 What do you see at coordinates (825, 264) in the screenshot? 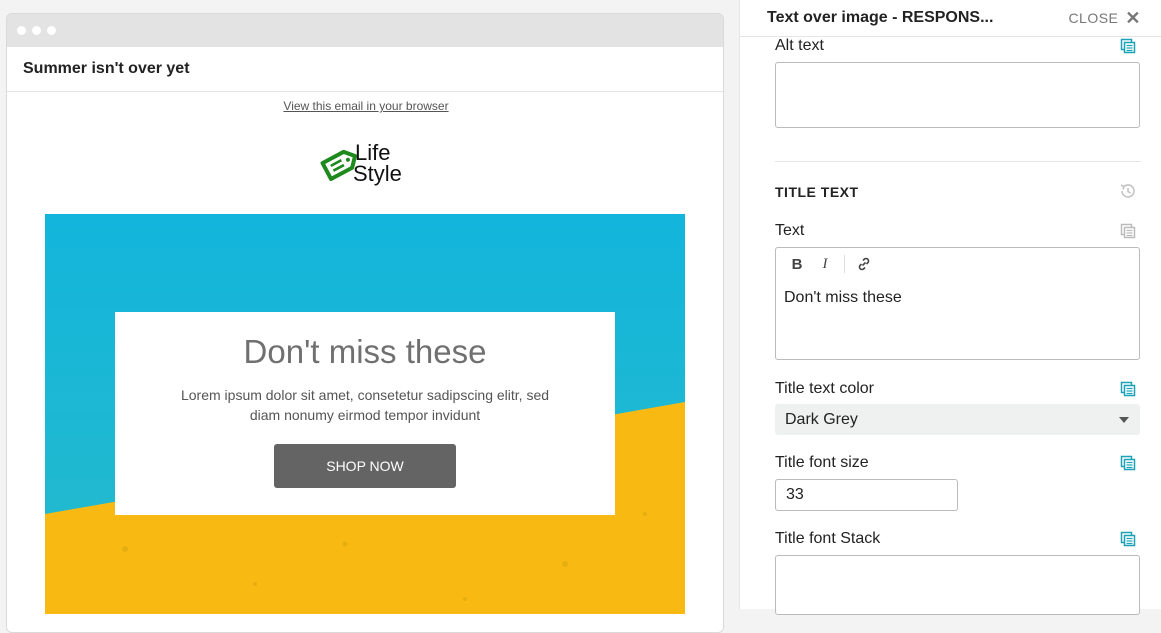
I see `italic-button: I` at bounding box center [825, 264].